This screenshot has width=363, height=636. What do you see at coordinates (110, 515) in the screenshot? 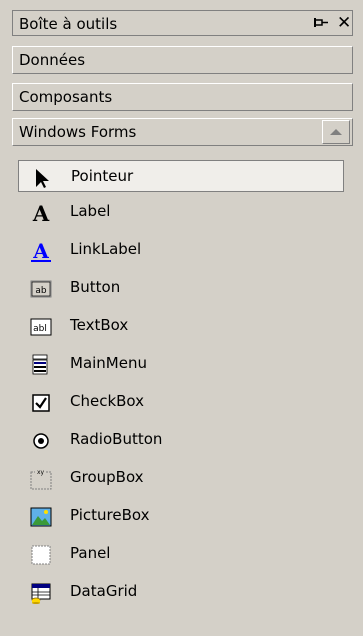
I see `item-label: PictureBox` at bounding box center [110, 515].